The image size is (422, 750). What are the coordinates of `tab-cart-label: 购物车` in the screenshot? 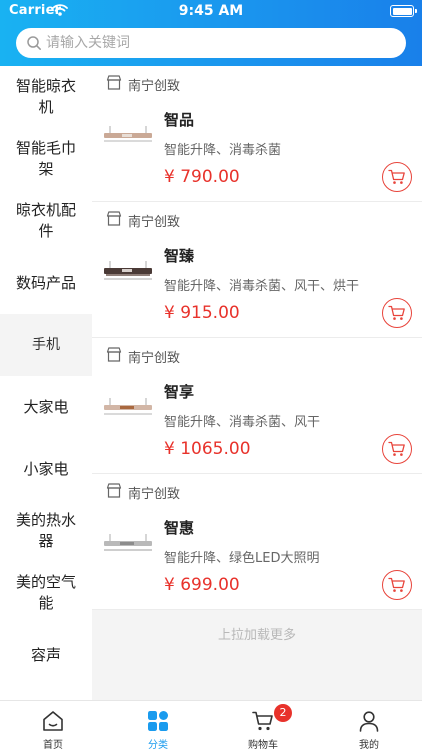 It's located at (263, 745).